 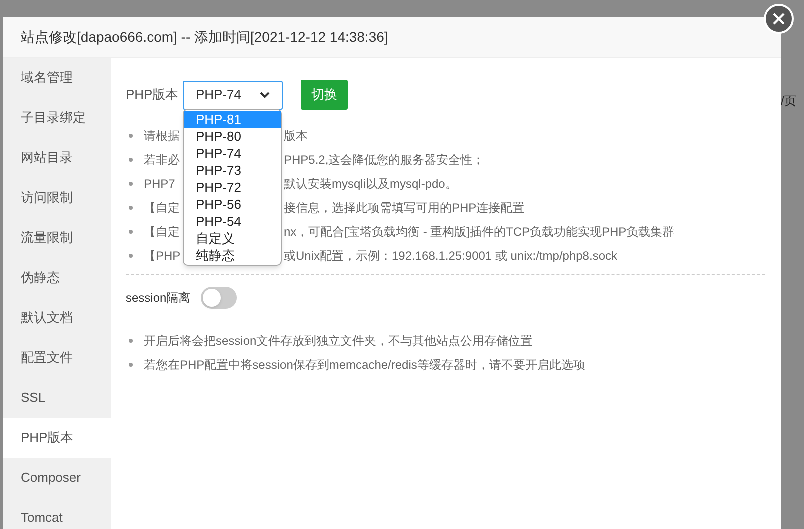 I want to click on dropdown-option: PHP-80, so click(x=232, y=136).